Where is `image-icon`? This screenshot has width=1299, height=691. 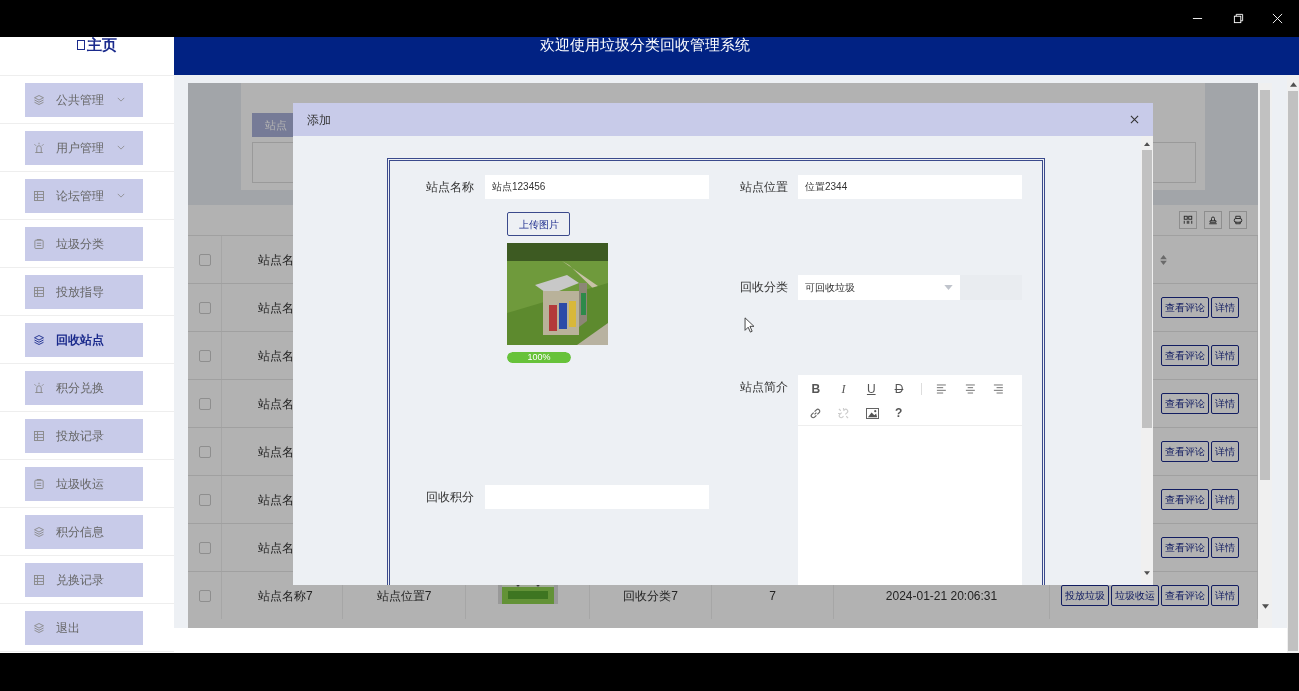
image-icon is located at coordinates (872, 413).